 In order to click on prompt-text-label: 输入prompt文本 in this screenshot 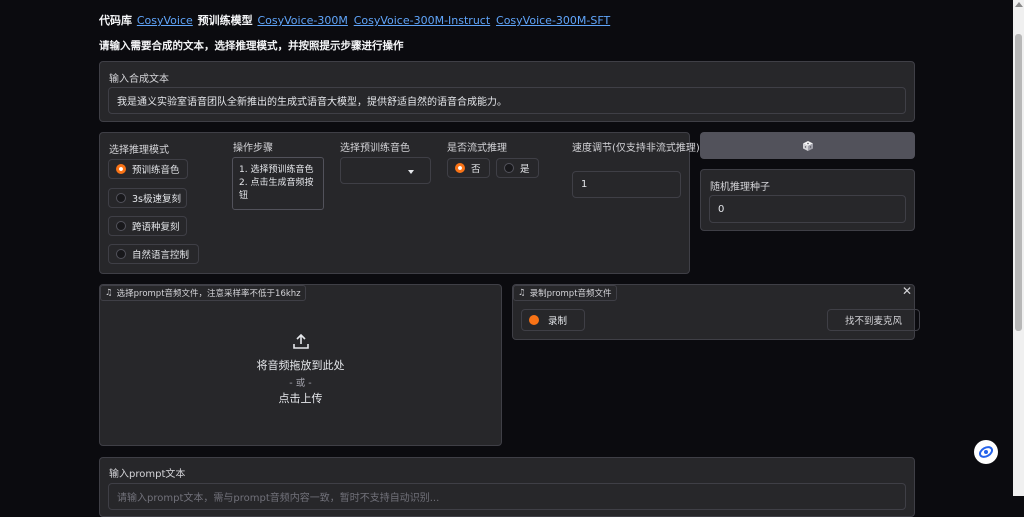, I will do `click(147, 474)`.